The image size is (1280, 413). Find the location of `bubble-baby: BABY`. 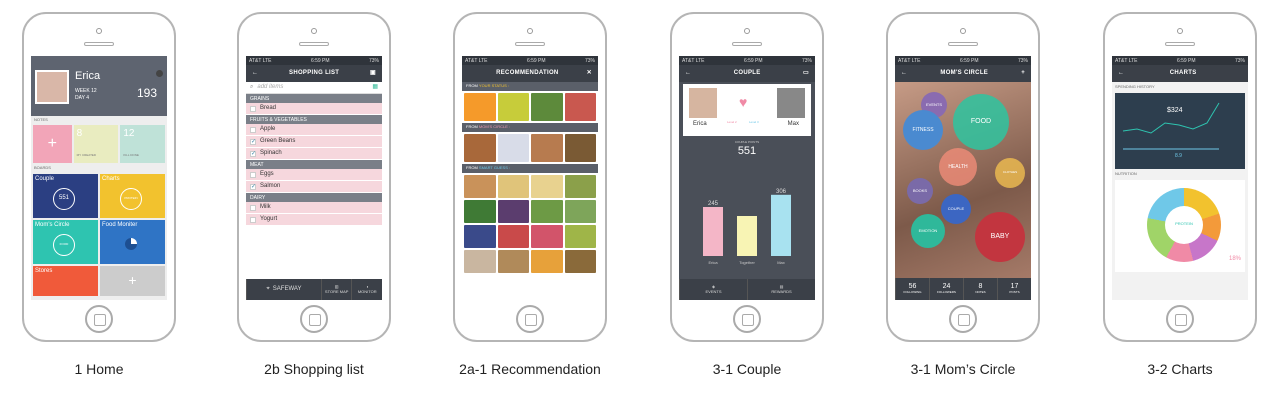

bubble-baby: BABY is located at coordinates (1000, 237).